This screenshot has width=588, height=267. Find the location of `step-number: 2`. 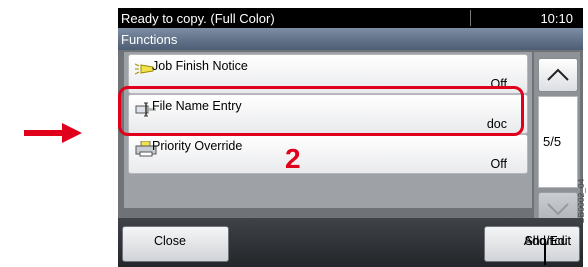

step-number: 2 is located at coordinates (293, 158).